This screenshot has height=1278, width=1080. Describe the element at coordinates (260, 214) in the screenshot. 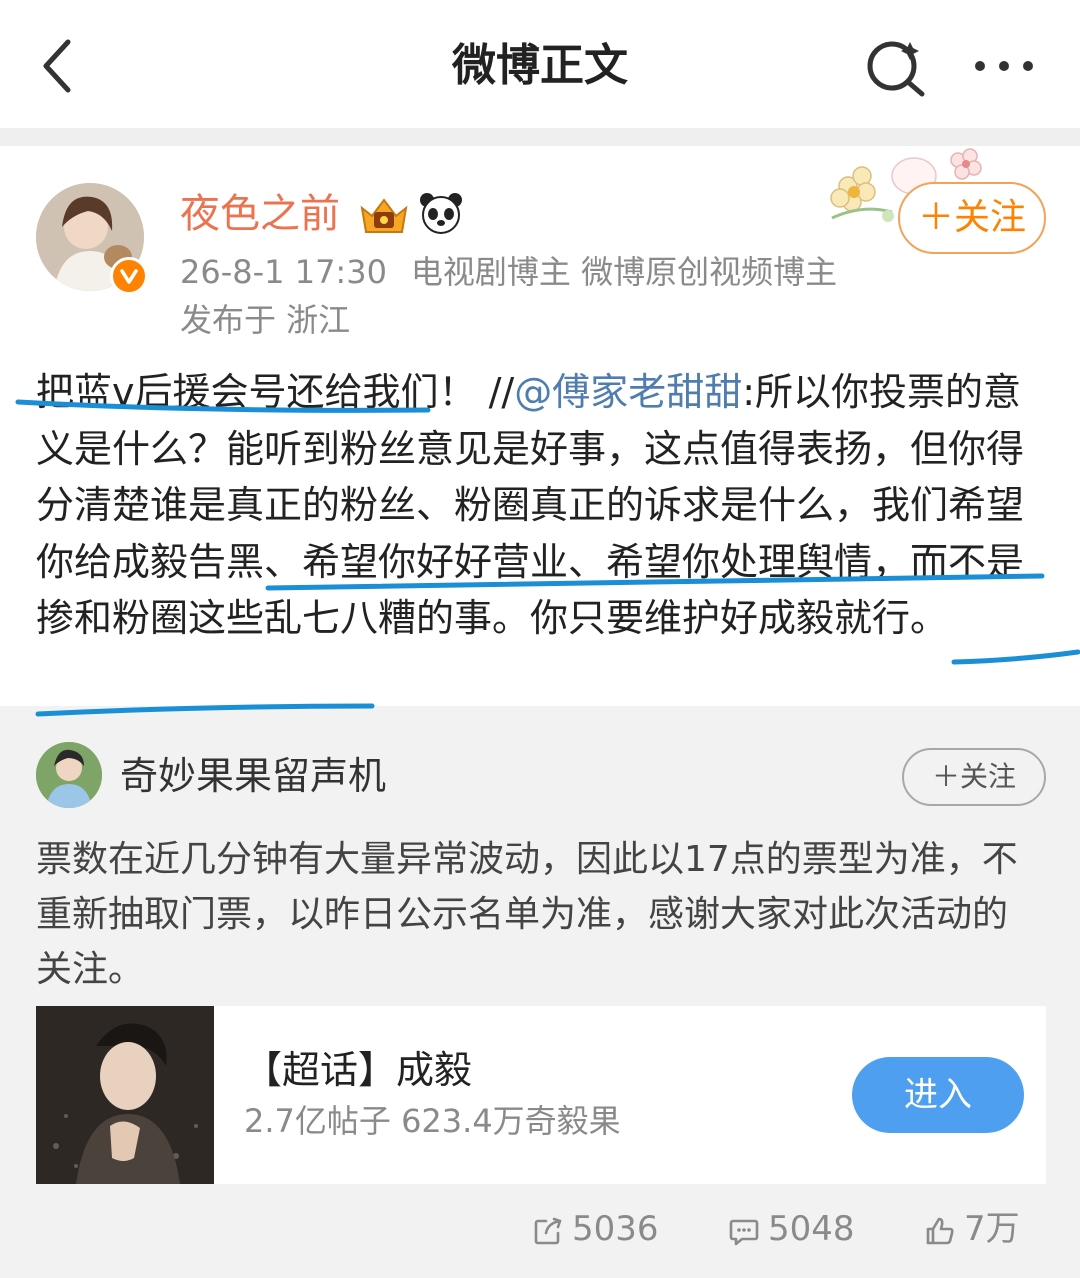

I see `author-username: 夜色之前` at that location.